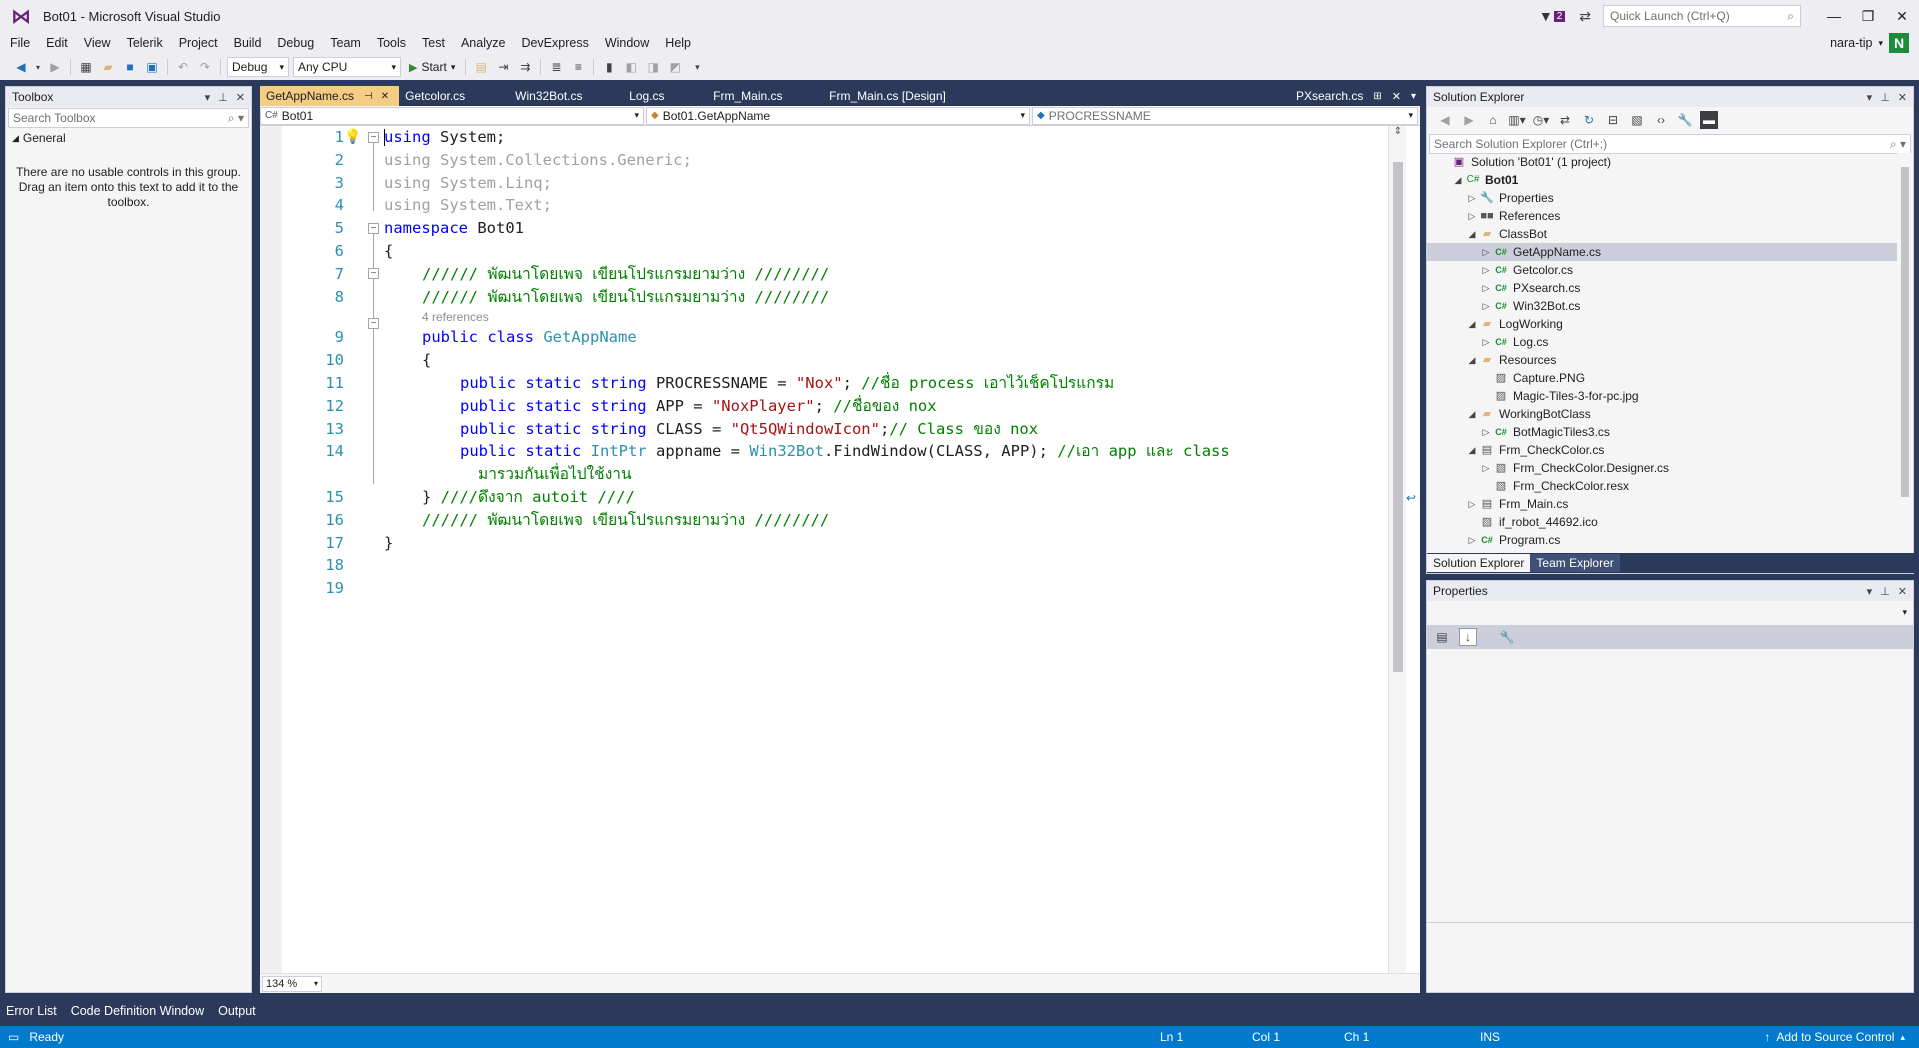 The image size is (1919, 1048). Describe the element at coordinates (205, 67) in the screenshot. I see `redo-icon: ↷` at that location.